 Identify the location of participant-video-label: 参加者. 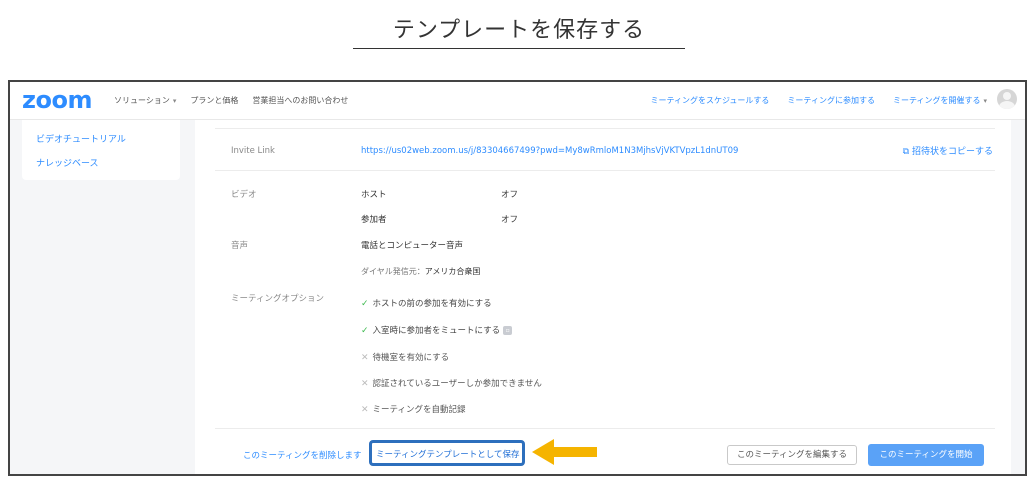
(374, 220).